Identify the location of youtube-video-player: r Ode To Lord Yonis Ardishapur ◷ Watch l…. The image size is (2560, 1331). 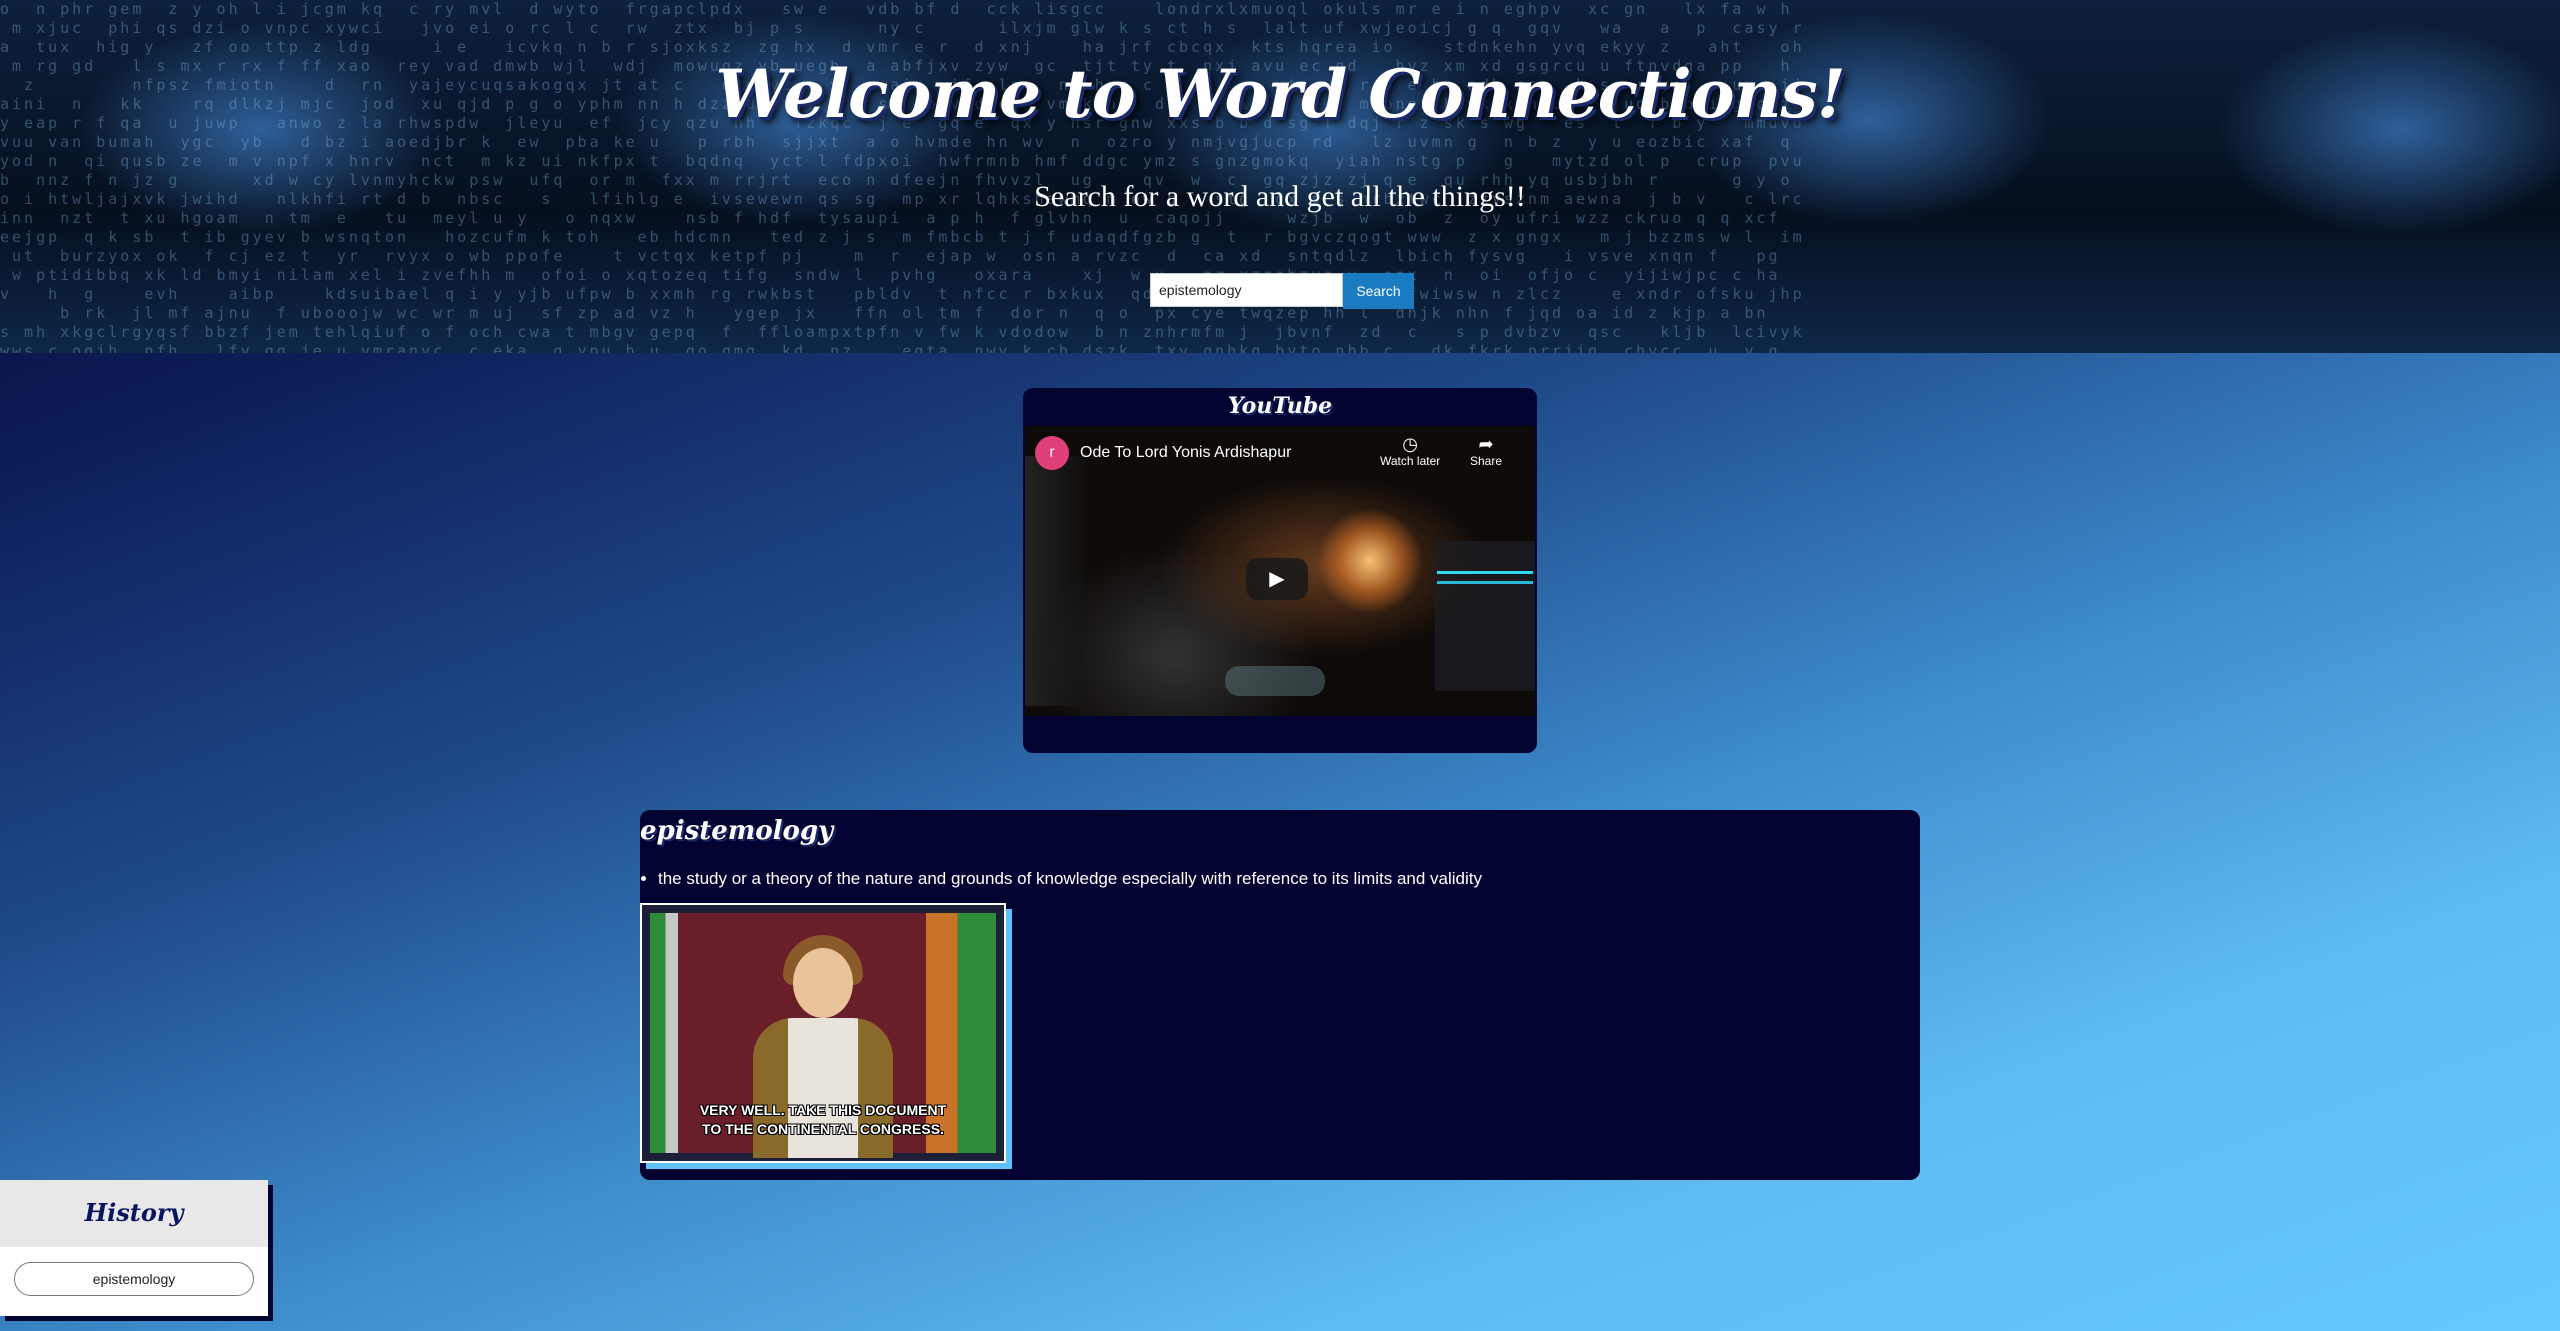
(1280, 571).